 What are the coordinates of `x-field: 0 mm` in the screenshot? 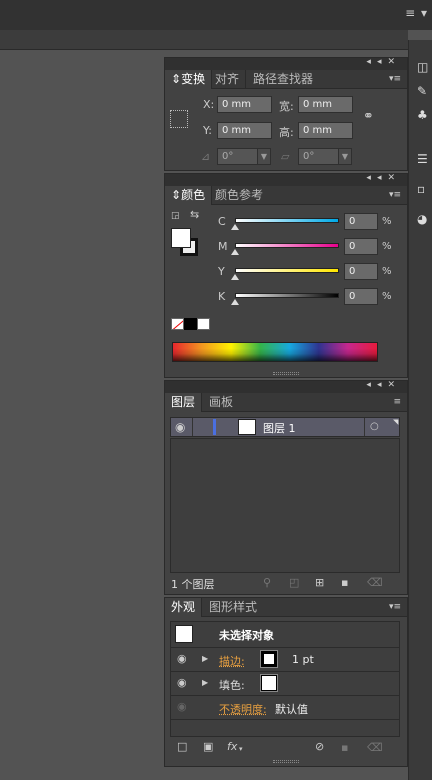 It's located at (244, 104).